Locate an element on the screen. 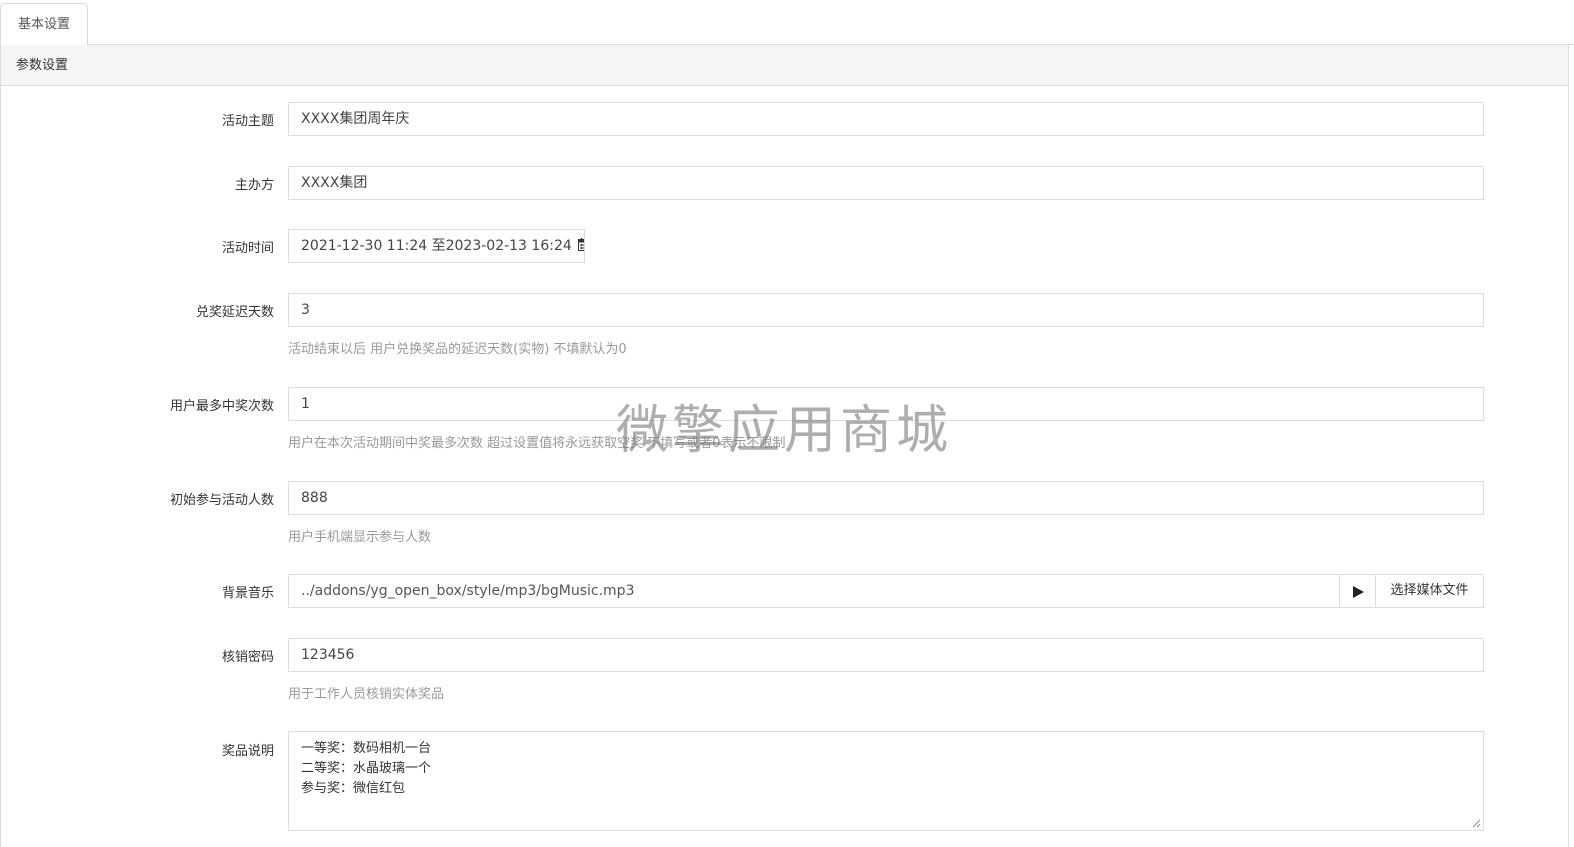  initial-participants-label: 初始参与活动人数 is located at coordinates (221, 500).